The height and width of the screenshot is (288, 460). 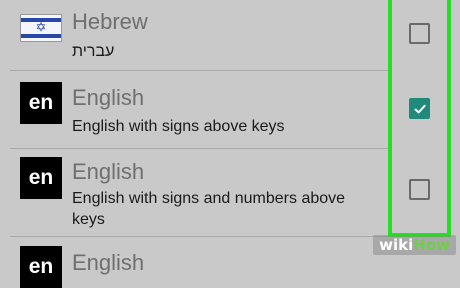 What do you see at coordinates (110, 21) in the screenshot?
I see `language-name: Hebrew` at bounding box center [110, 21].